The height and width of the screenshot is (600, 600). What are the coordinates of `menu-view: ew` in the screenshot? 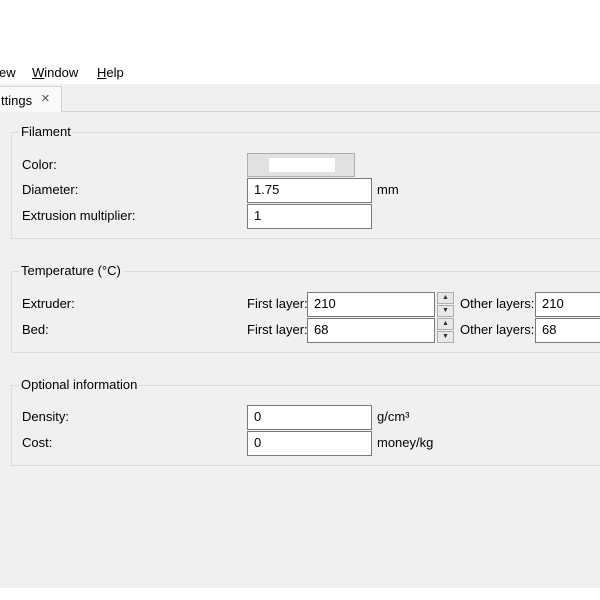 It's located at (8, 72).